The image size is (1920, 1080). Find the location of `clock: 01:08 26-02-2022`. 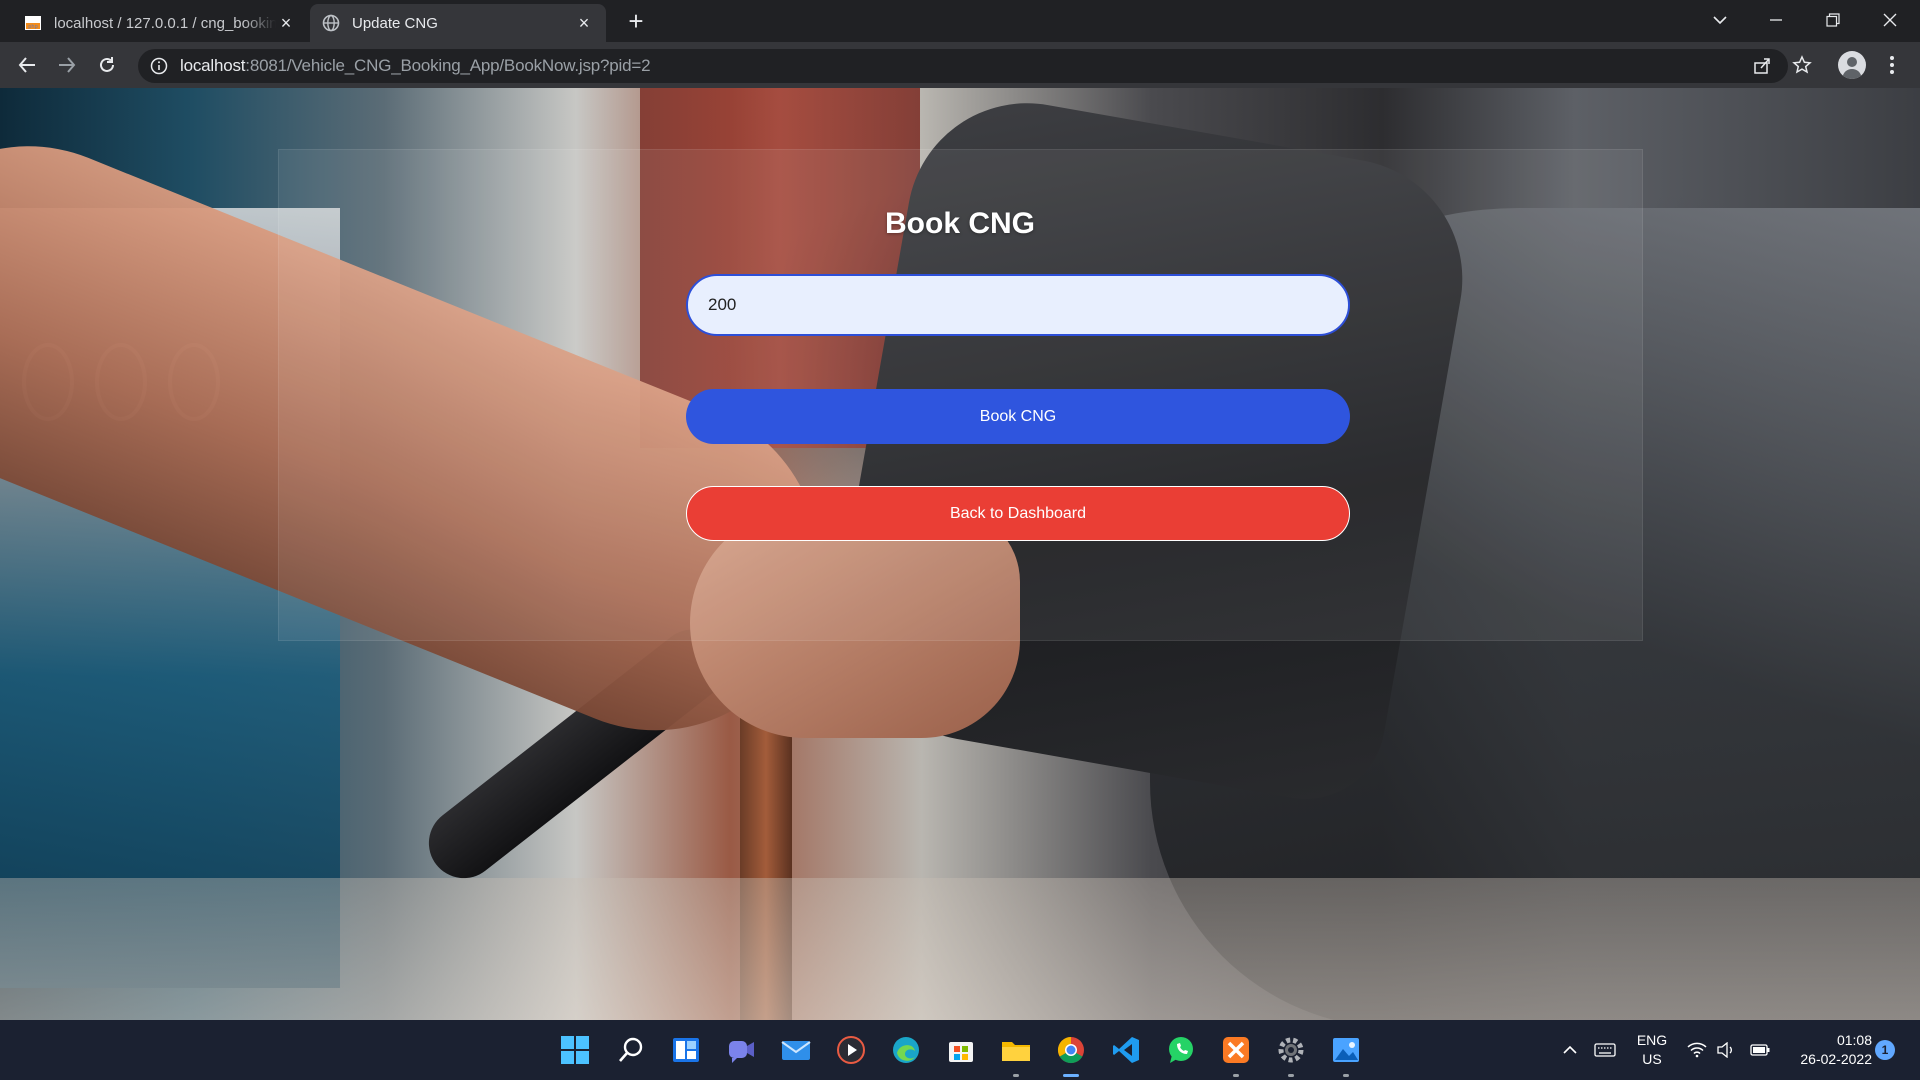

clock: 01:08 26-02-2022 is located at coordinates (1827, 1050).